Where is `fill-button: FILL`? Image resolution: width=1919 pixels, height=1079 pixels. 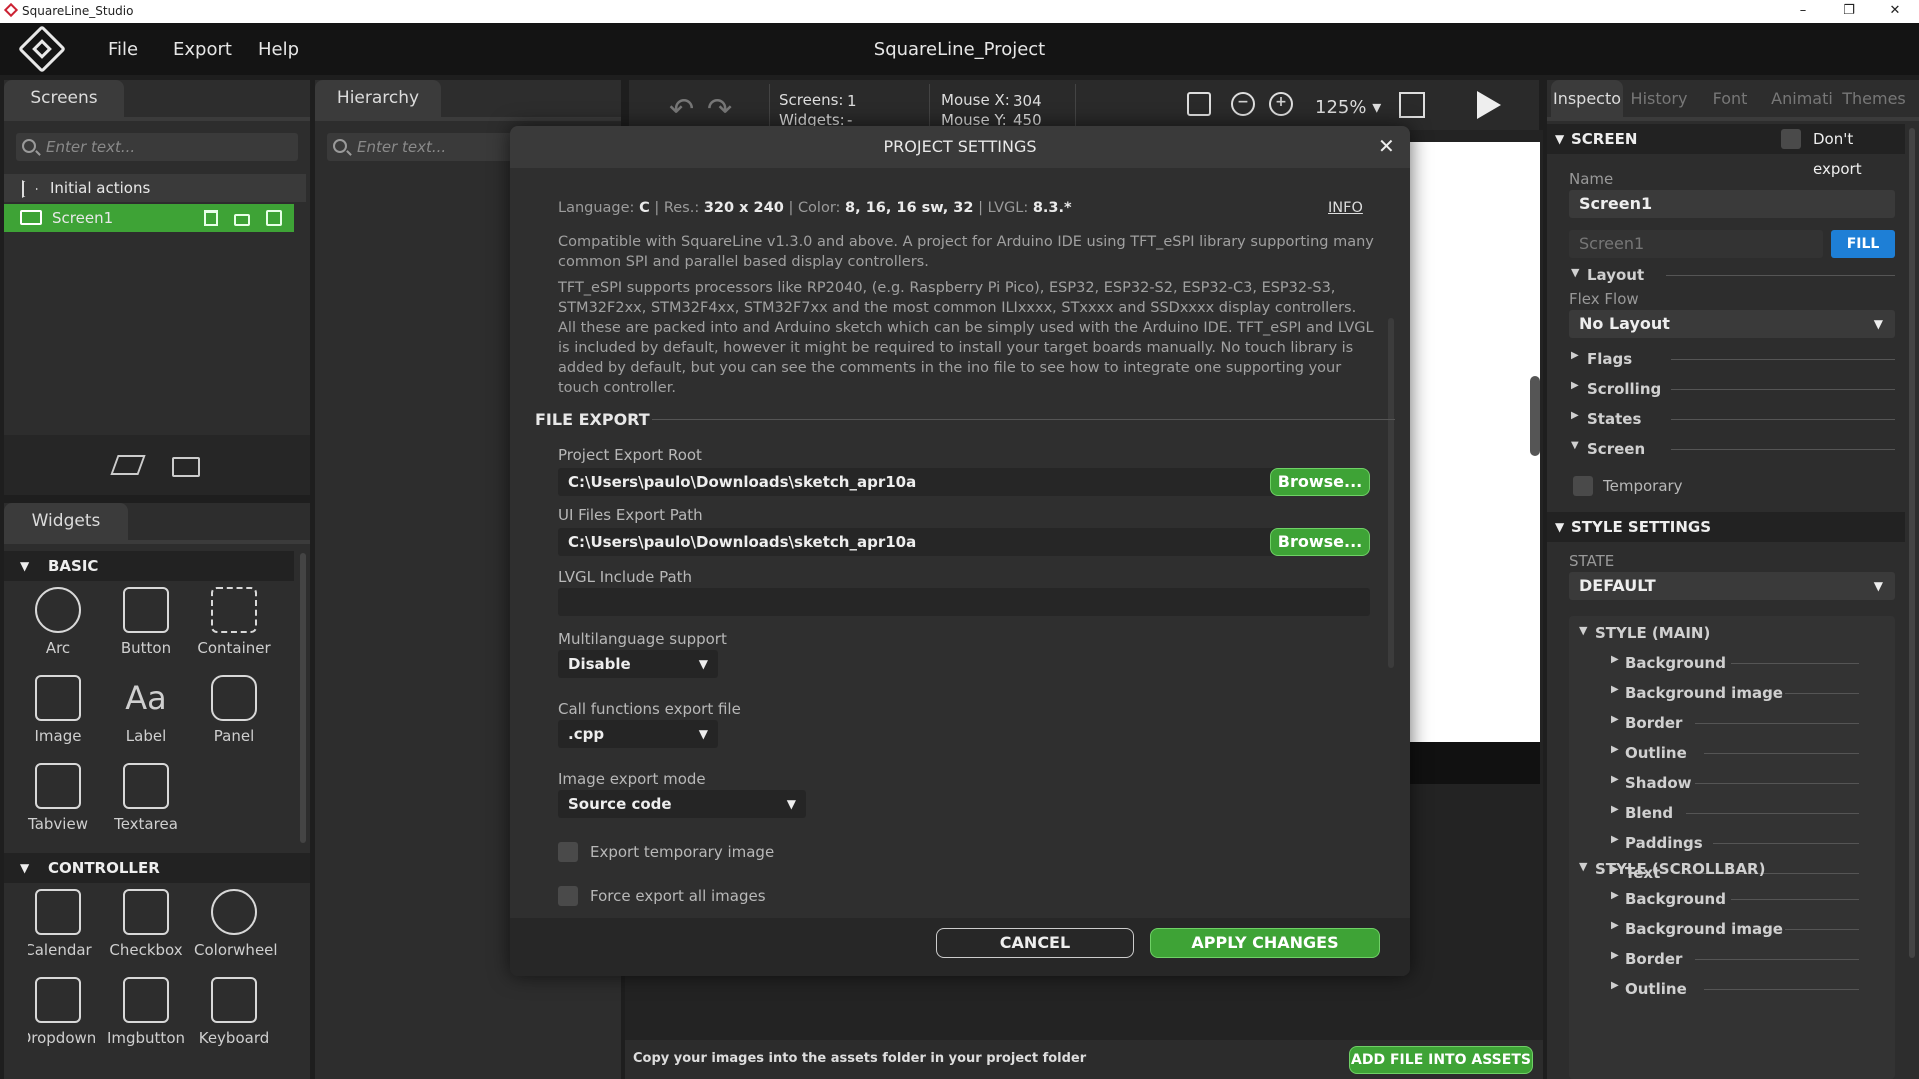 fill-button: FILL is located at coordinates (1863, 244).